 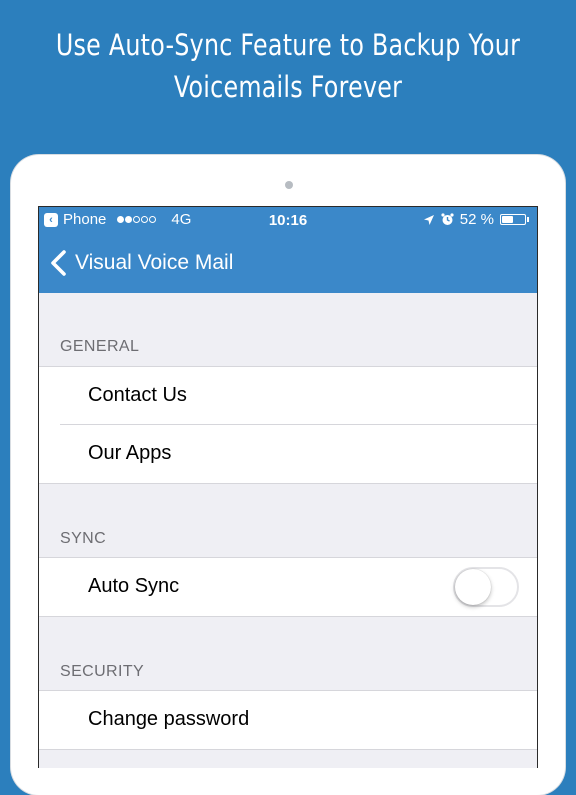 What do you see at coordinates (102, 671) in the screenshot?
I see `section-header-security: SECURITY` at bounding box center [102, 671].